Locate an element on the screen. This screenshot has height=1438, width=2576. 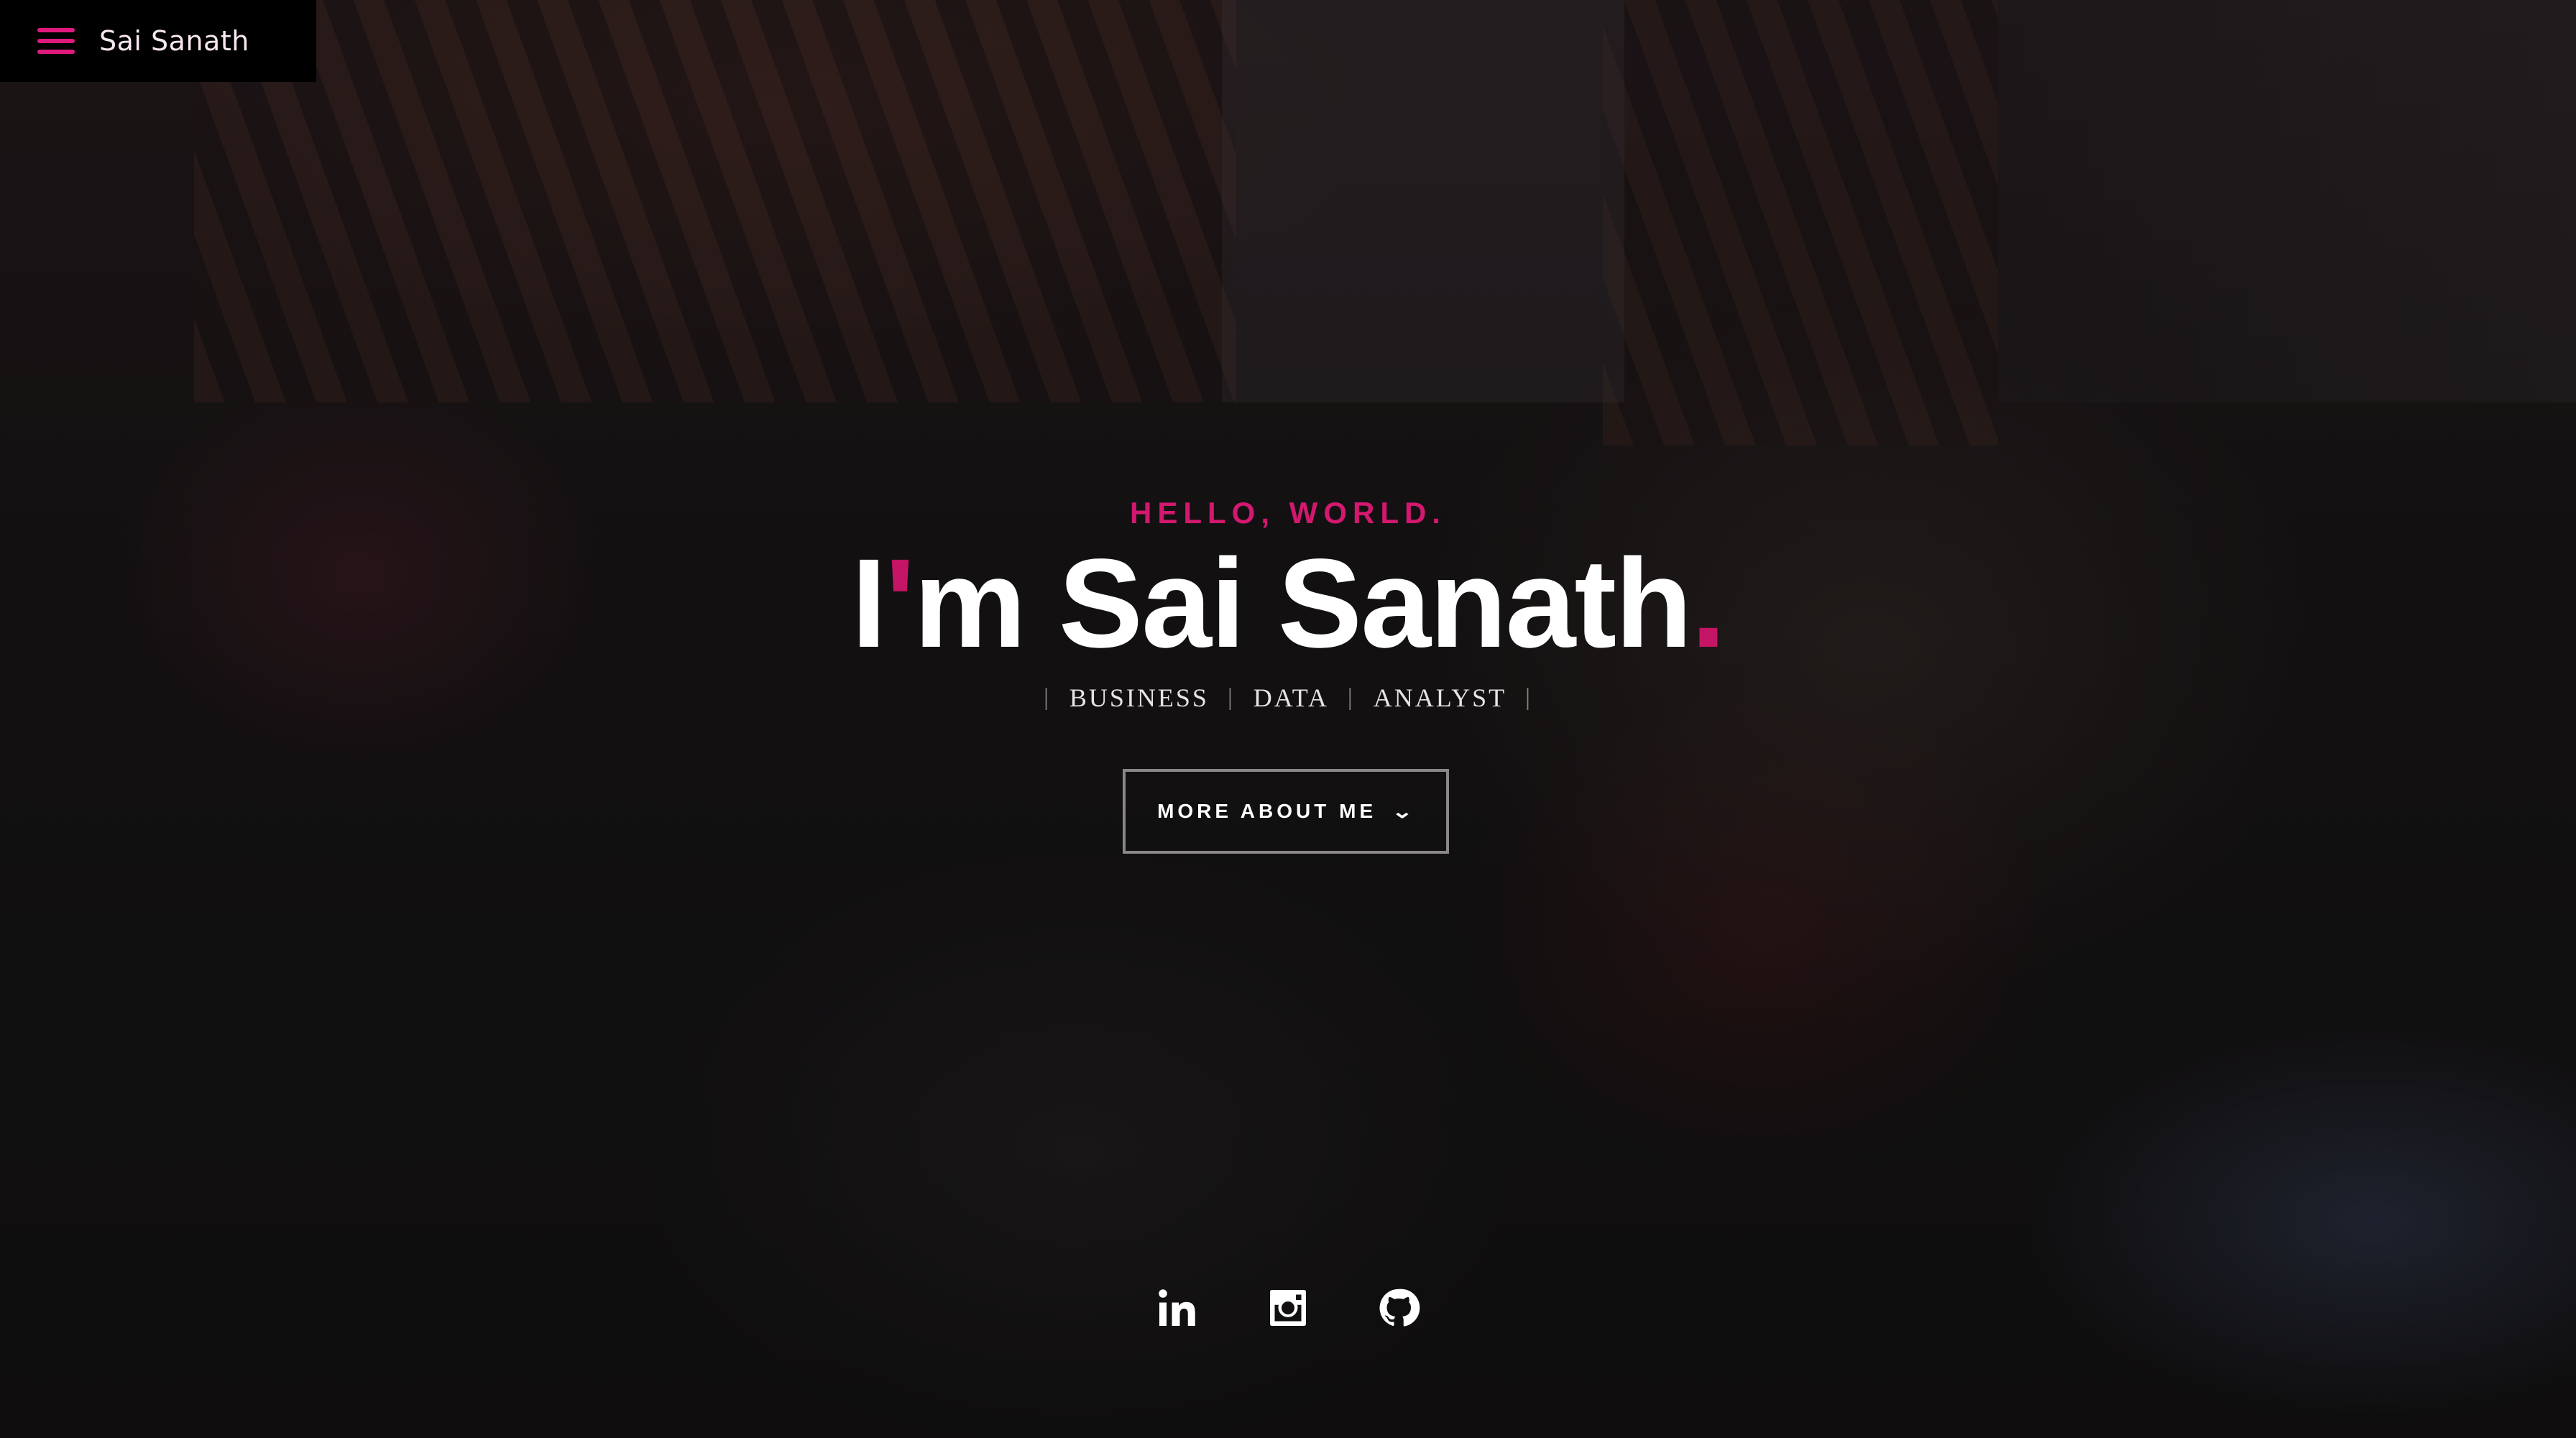
role-business: BUSINESS is located at coordinates (1139, 697).